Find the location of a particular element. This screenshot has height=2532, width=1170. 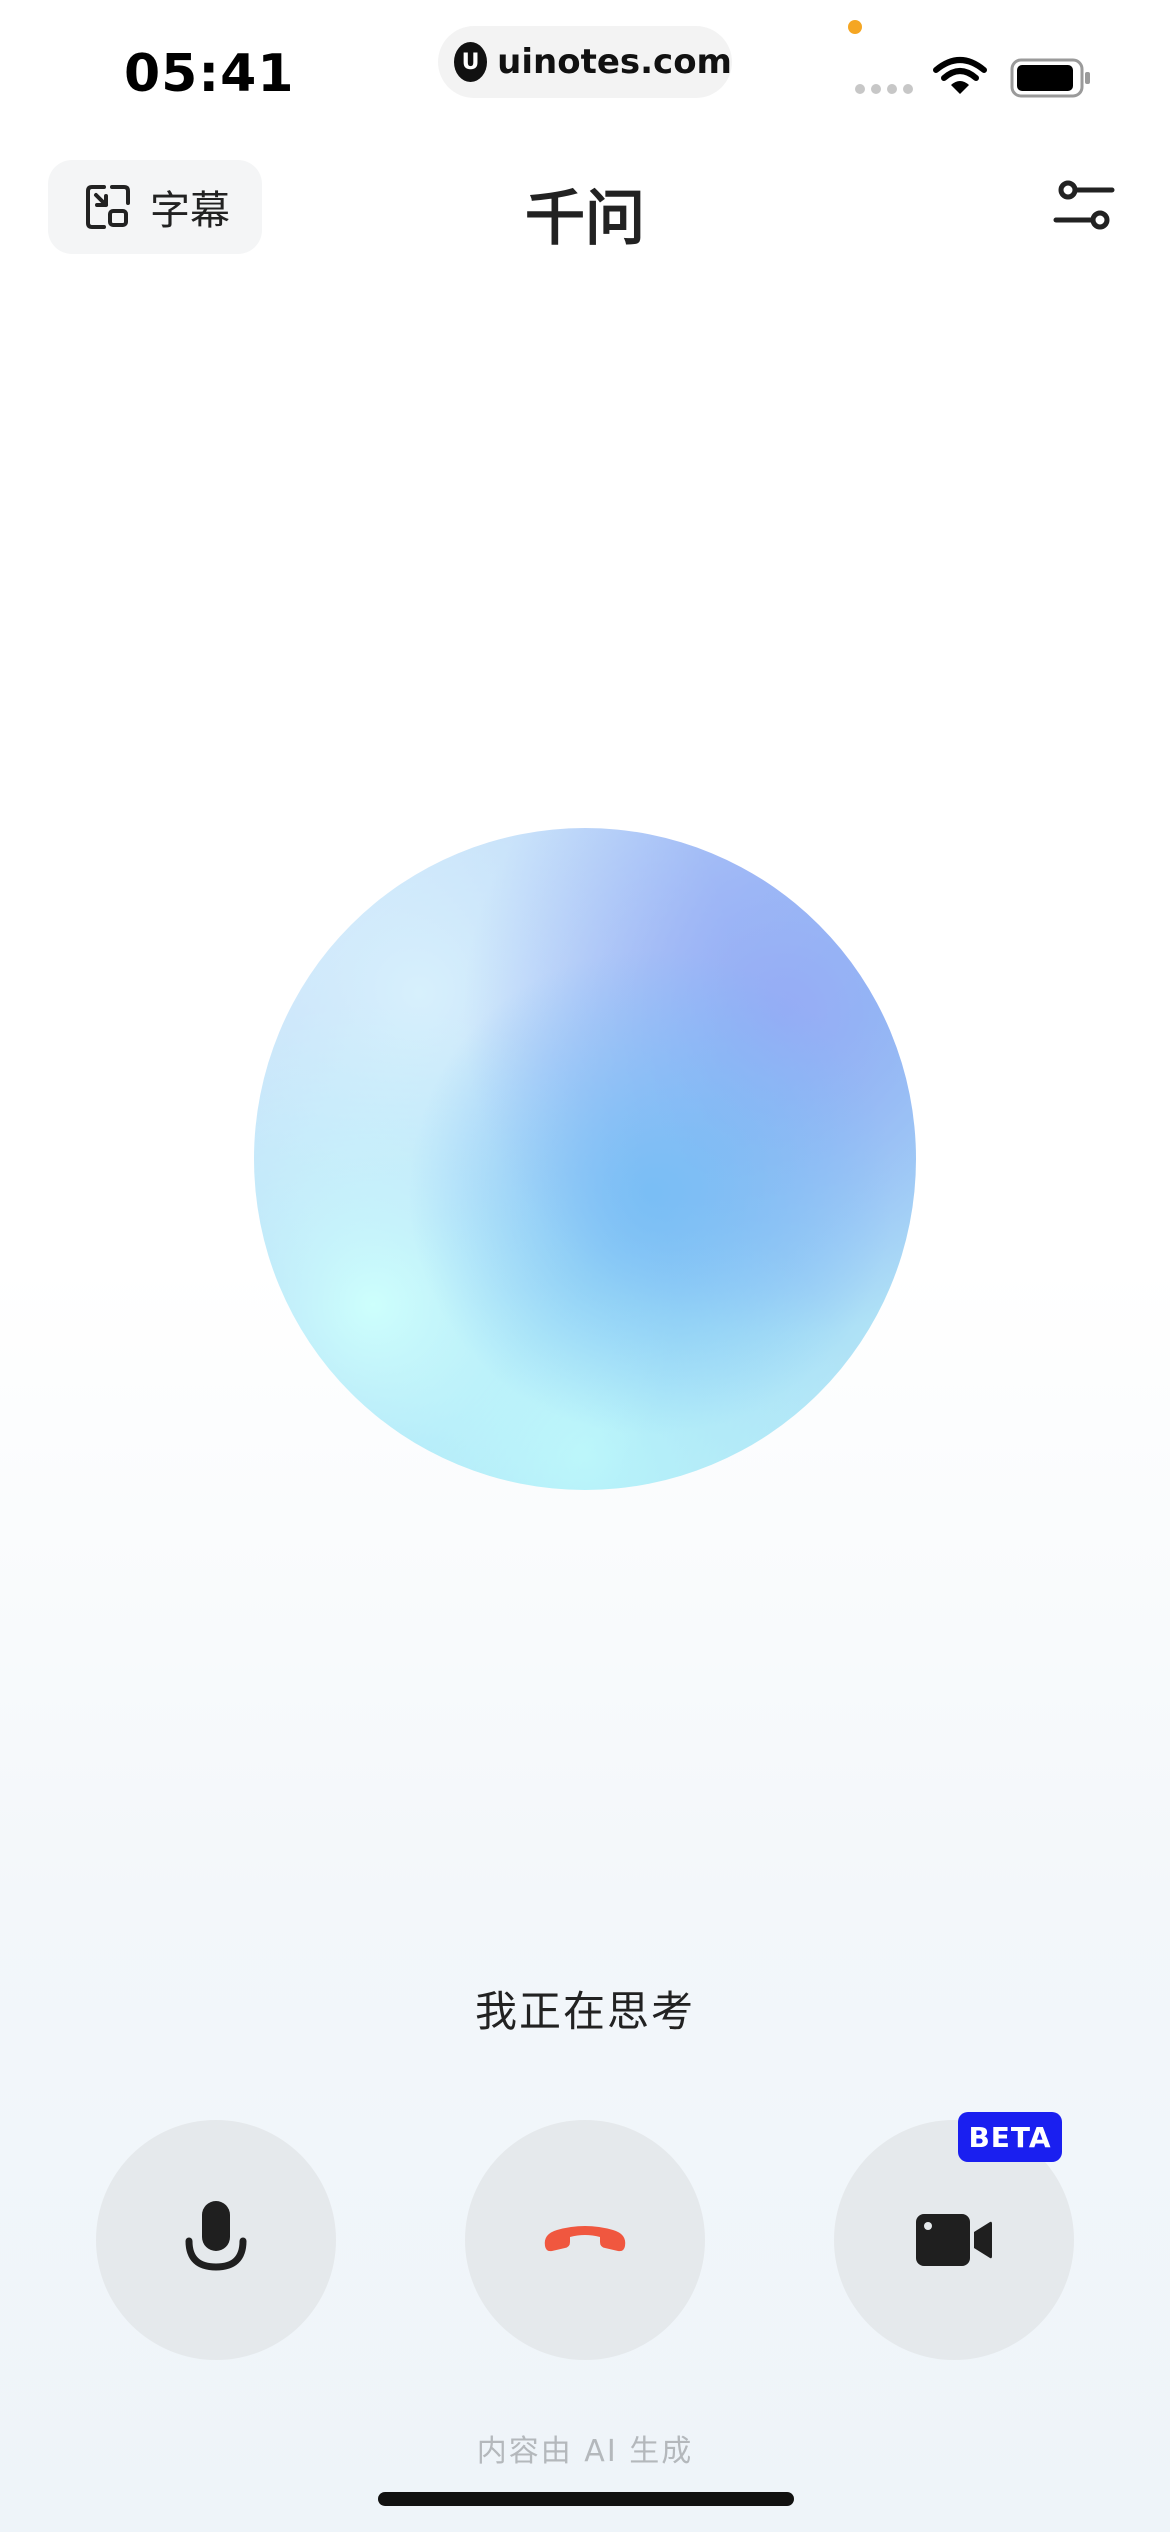

assistant-status-text: 我正在思考 is located at coordinates (584, 2011).